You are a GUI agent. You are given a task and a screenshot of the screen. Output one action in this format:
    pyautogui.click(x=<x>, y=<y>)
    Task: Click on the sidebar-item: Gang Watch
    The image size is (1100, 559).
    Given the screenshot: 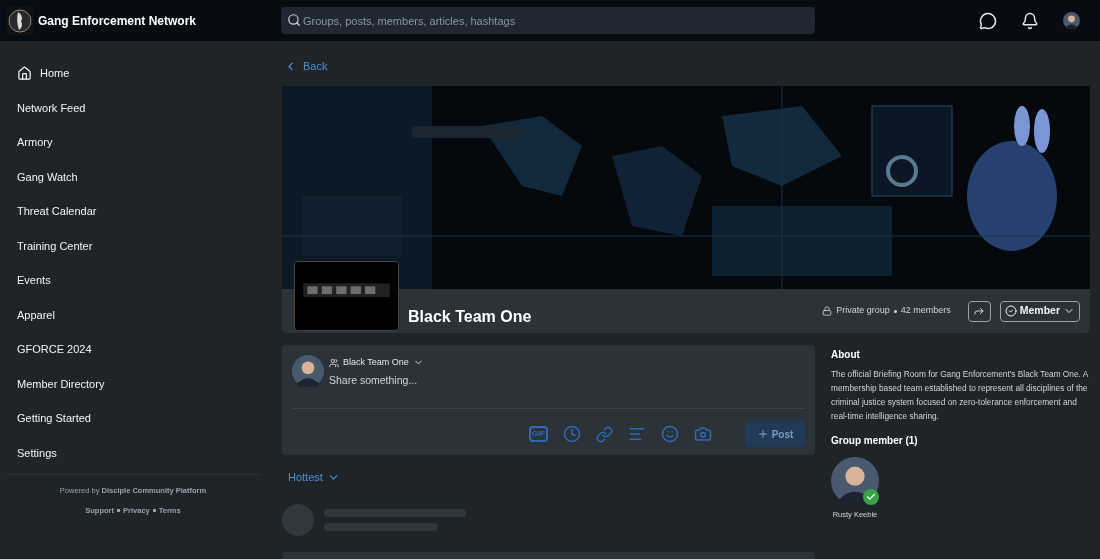 What is the action you would take?
    pyautogui.click(x=133, y=176)
    